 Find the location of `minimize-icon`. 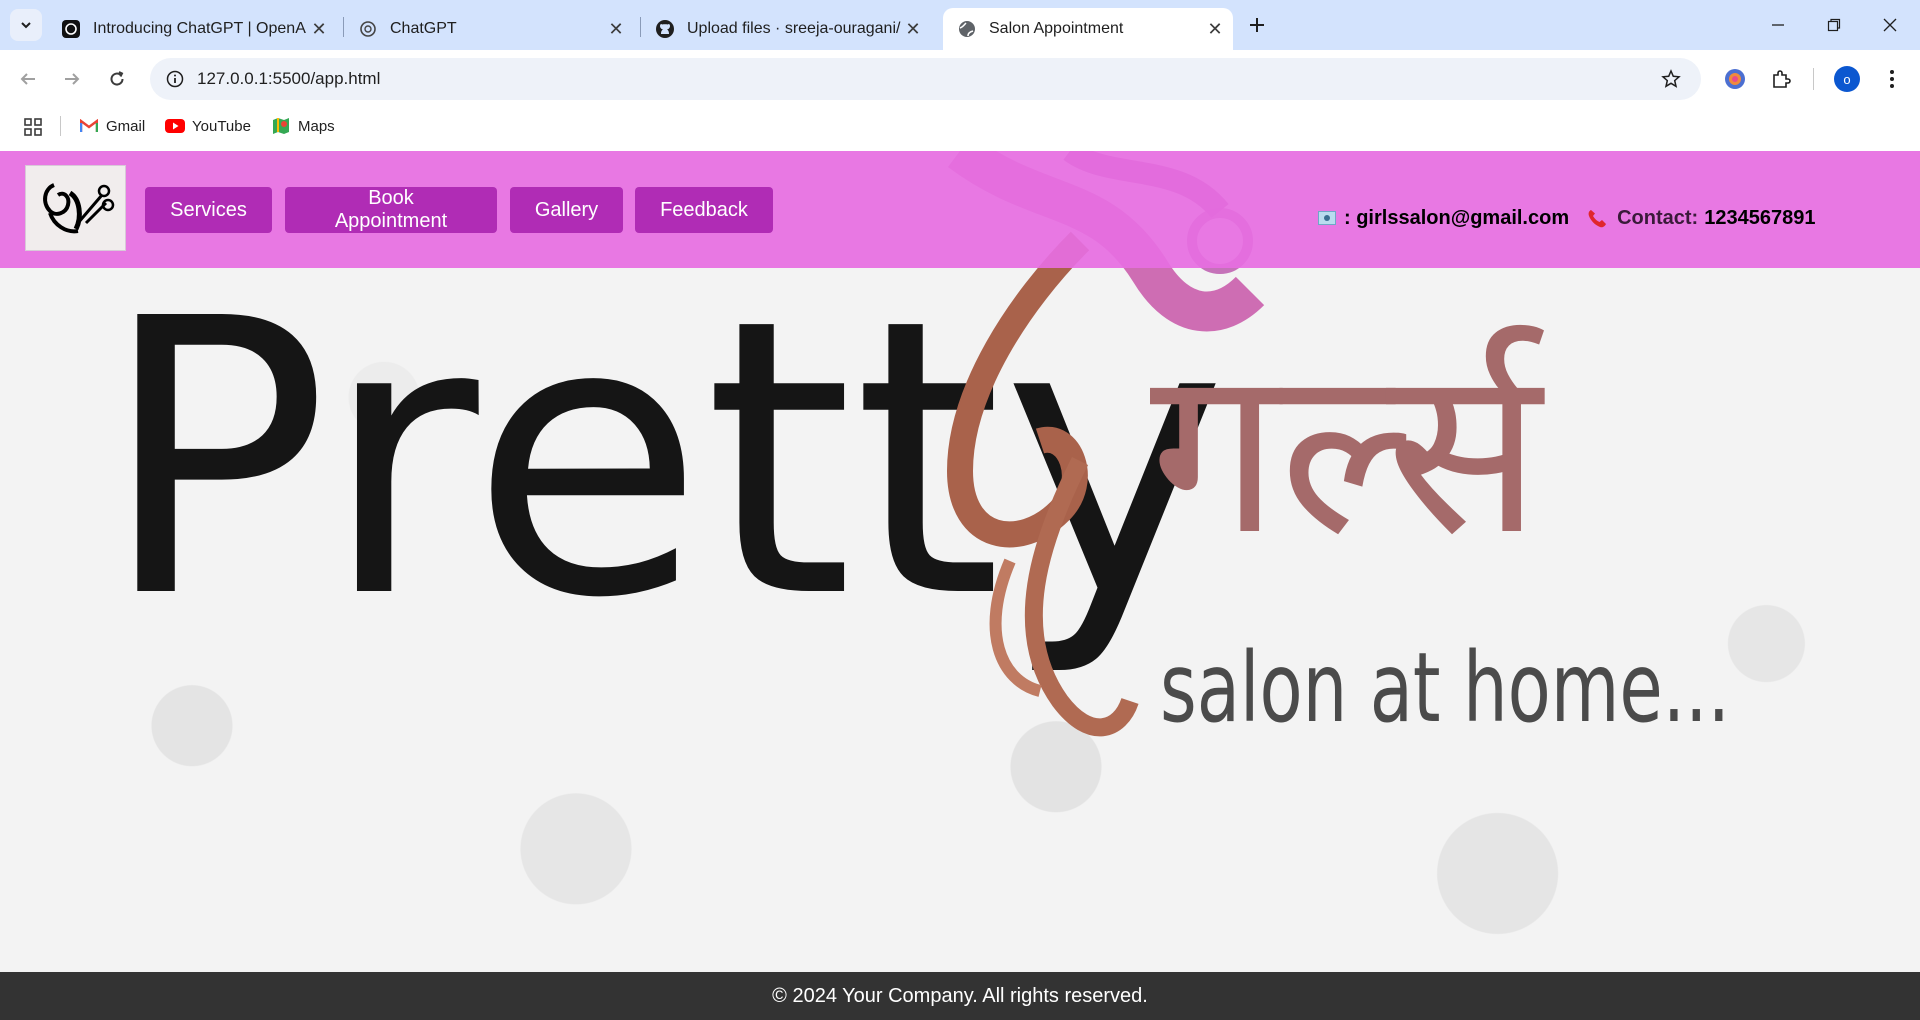

minimize-icon is located at coordinates (1778, 25).